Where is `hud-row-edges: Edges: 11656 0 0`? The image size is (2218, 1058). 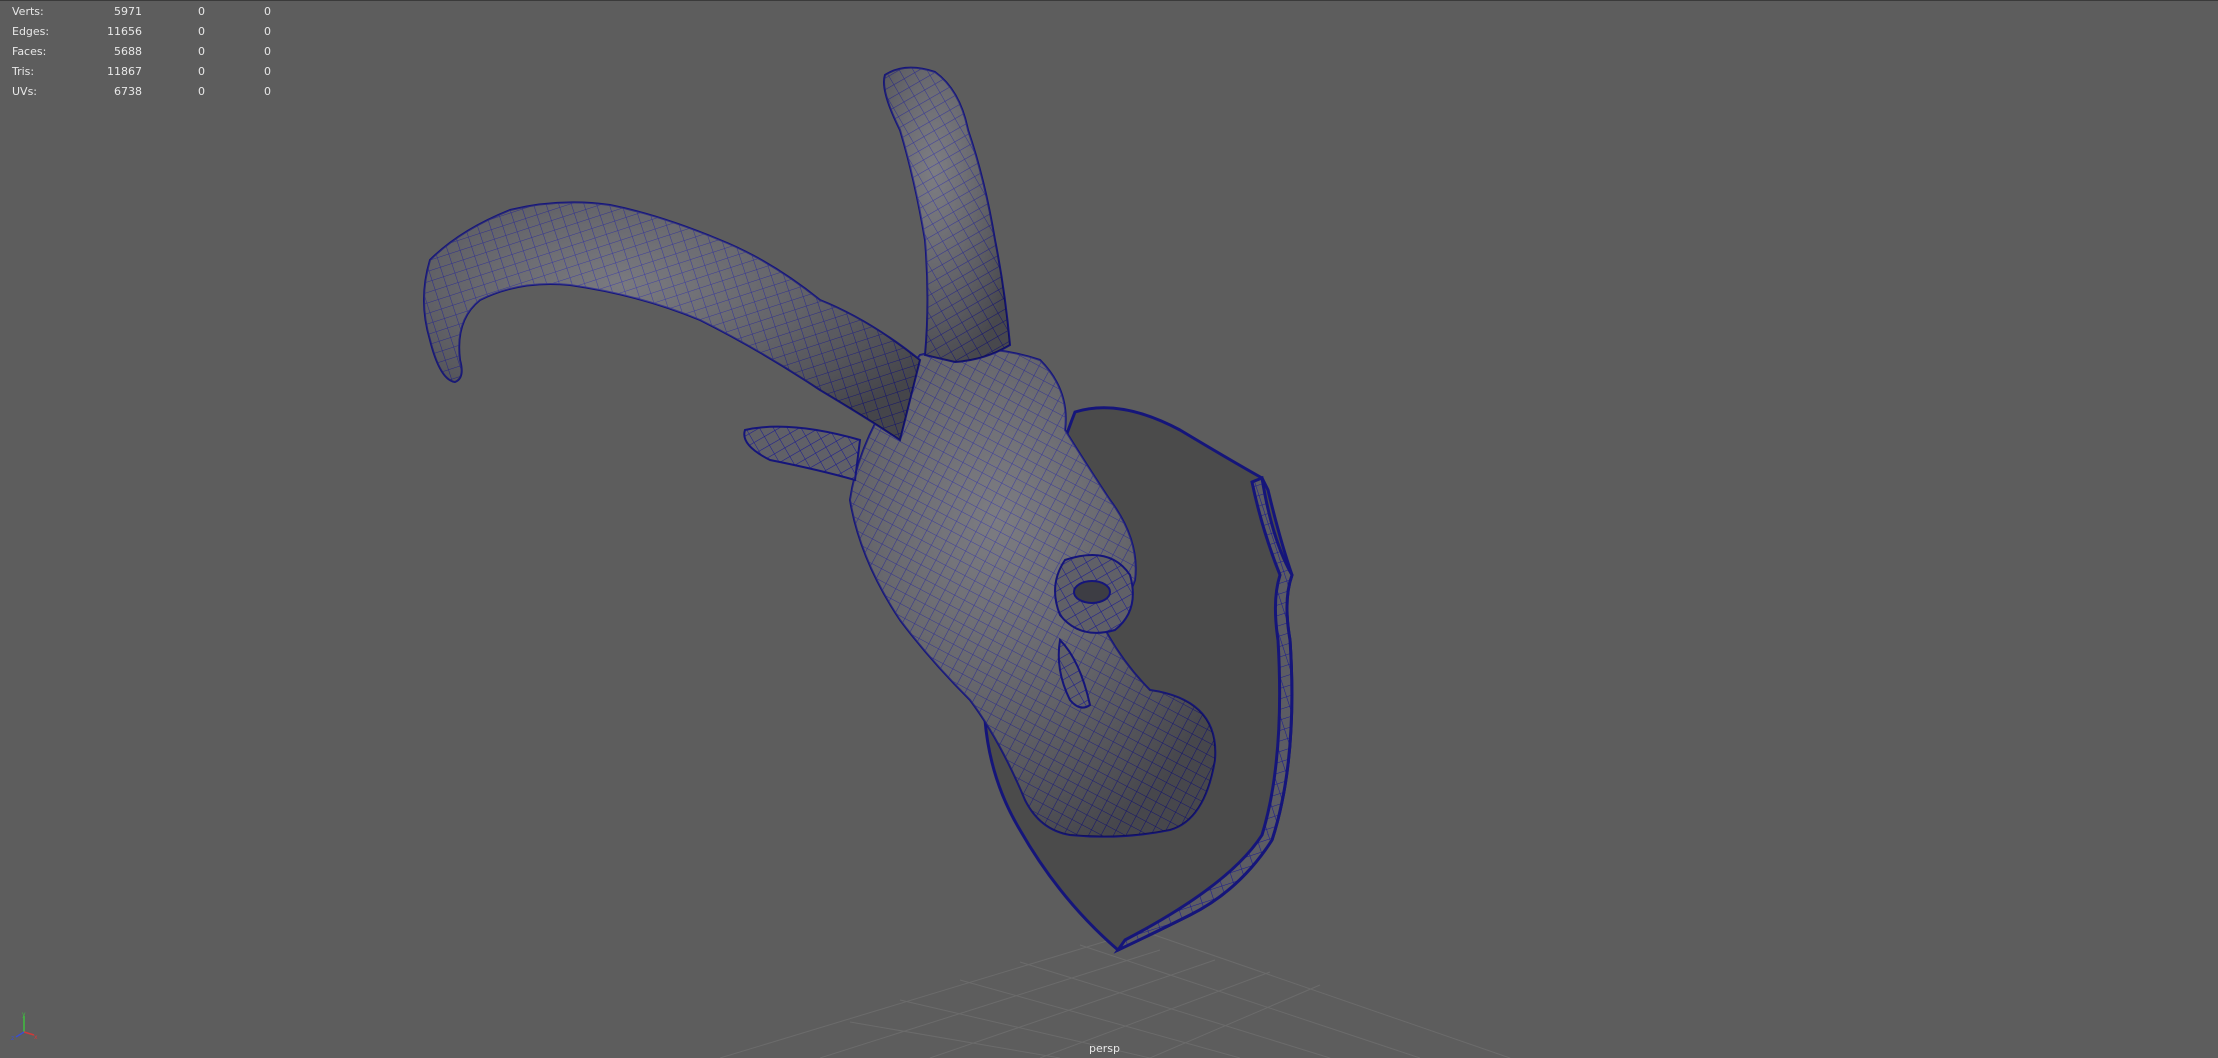
hud-row-edges: Edges: 11656 0 0 is located at coordinates (141, 32).